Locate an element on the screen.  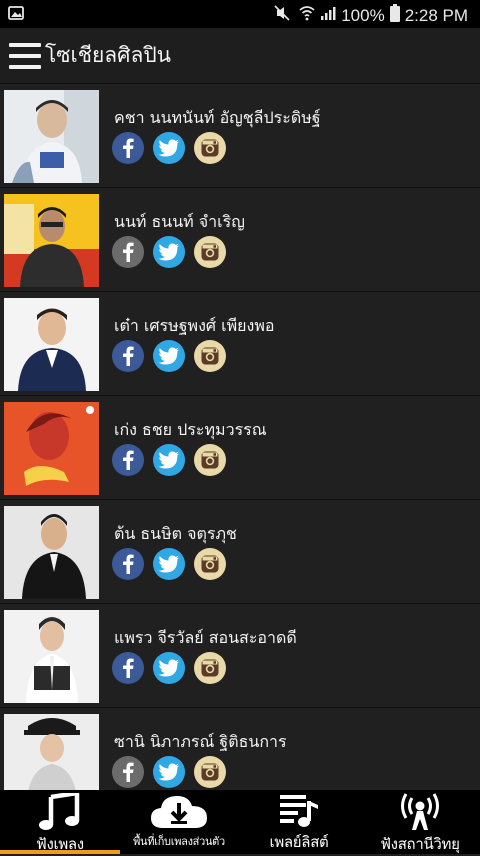
nav-label: ฟังสถานีวิทยุ is located at coordinates (420, 844).